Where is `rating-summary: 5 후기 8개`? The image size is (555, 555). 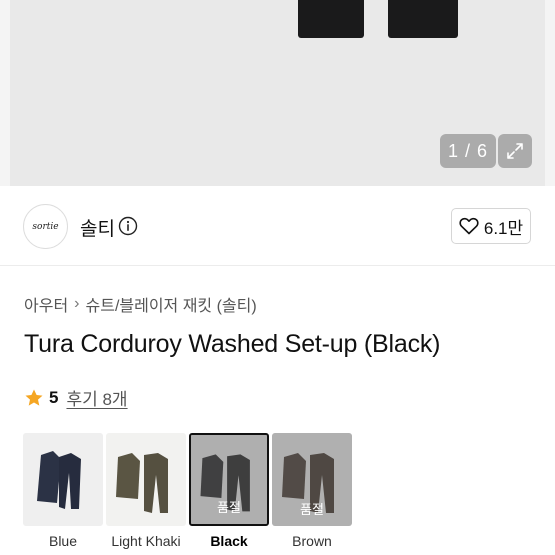 rating-summary: 5 후기 8개 is located at coordinates (76, 397).